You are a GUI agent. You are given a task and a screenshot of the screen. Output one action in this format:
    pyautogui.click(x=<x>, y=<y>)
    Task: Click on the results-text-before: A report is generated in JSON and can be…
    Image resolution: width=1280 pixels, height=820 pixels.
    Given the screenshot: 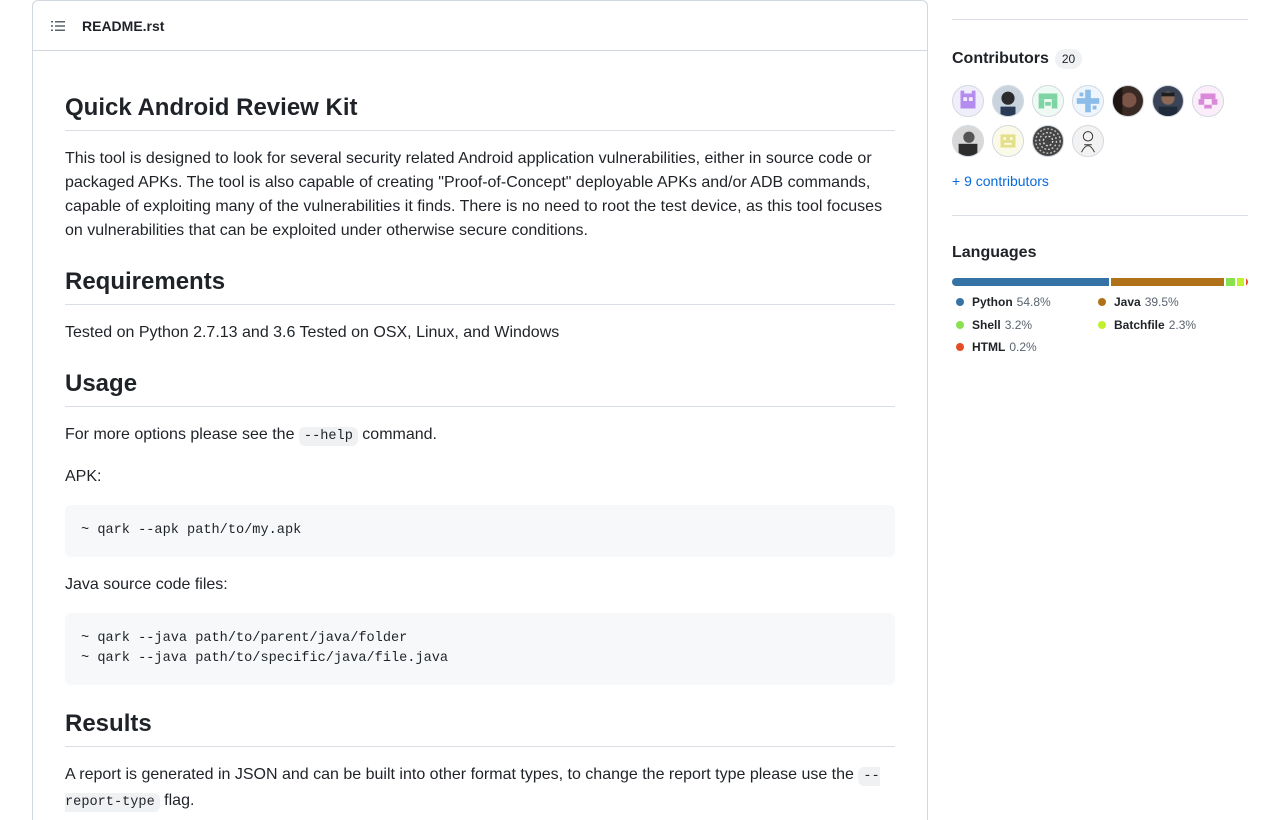 What is the action you would take?
    pyautogui.click(x=462, y=774)
    